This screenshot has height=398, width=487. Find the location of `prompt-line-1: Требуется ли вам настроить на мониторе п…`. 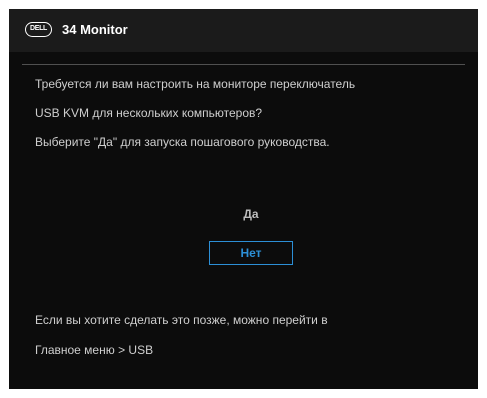

prompt-line-1: Требуется ли вам настроить на мониторе п… is located at coordinates (195, 84).